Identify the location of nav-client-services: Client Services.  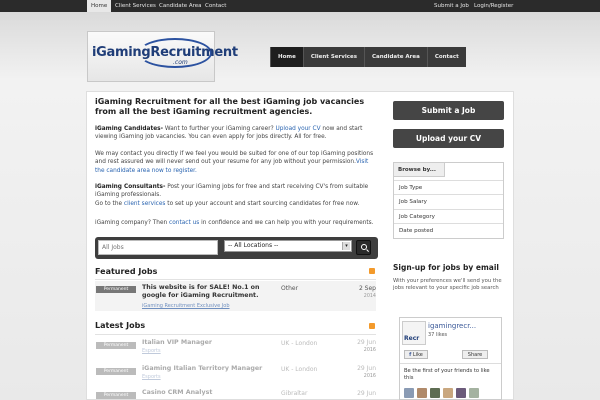
(333, 57).